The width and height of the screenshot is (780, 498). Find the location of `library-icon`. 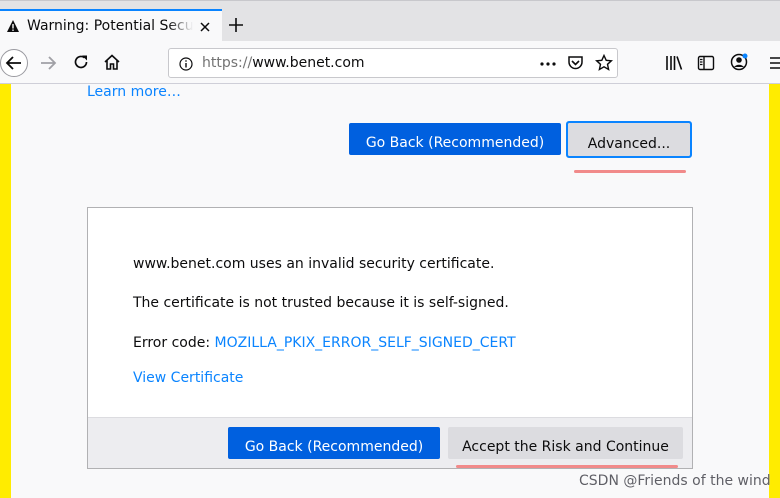

library-icon is located at coordinates (674, 63).